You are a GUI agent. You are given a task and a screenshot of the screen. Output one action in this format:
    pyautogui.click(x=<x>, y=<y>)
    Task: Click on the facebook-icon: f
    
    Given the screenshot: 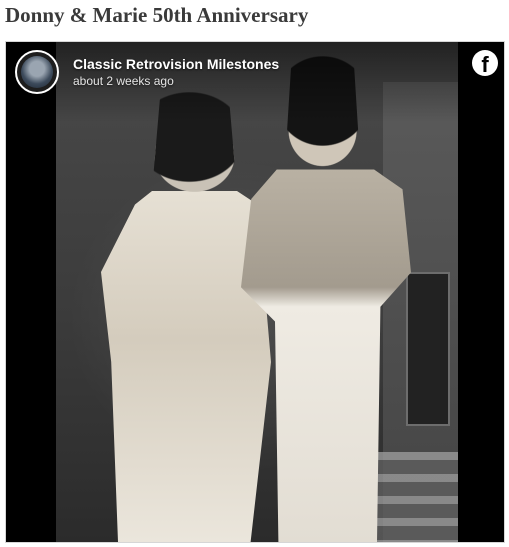 What is the action you would take?
    pyautogui.click(x=485, y=63)
    